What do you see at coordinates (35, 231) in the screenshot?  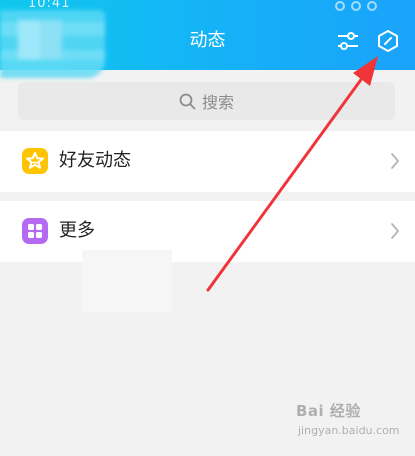 I see `grid-icon` at bounding box center [35, 231].